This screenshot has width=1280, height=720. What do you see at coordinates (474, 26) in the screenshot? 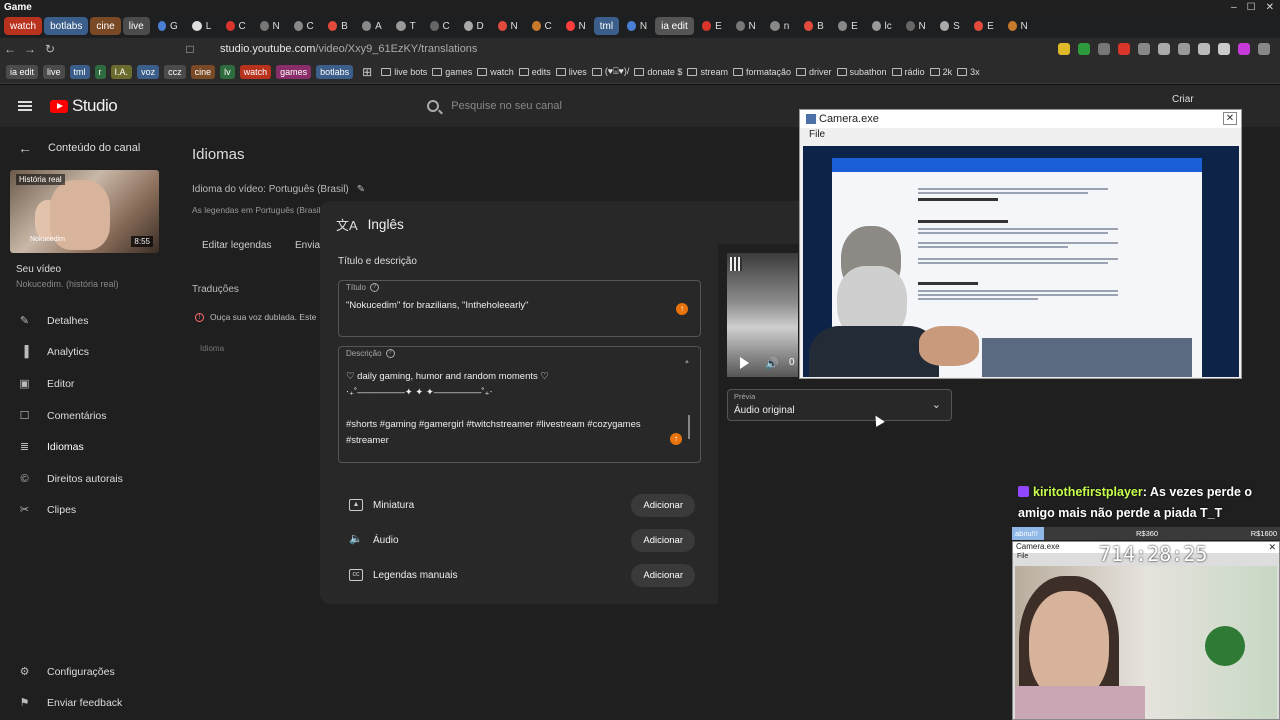
I see `browser-tab: D` at bounding box center [474, 26].